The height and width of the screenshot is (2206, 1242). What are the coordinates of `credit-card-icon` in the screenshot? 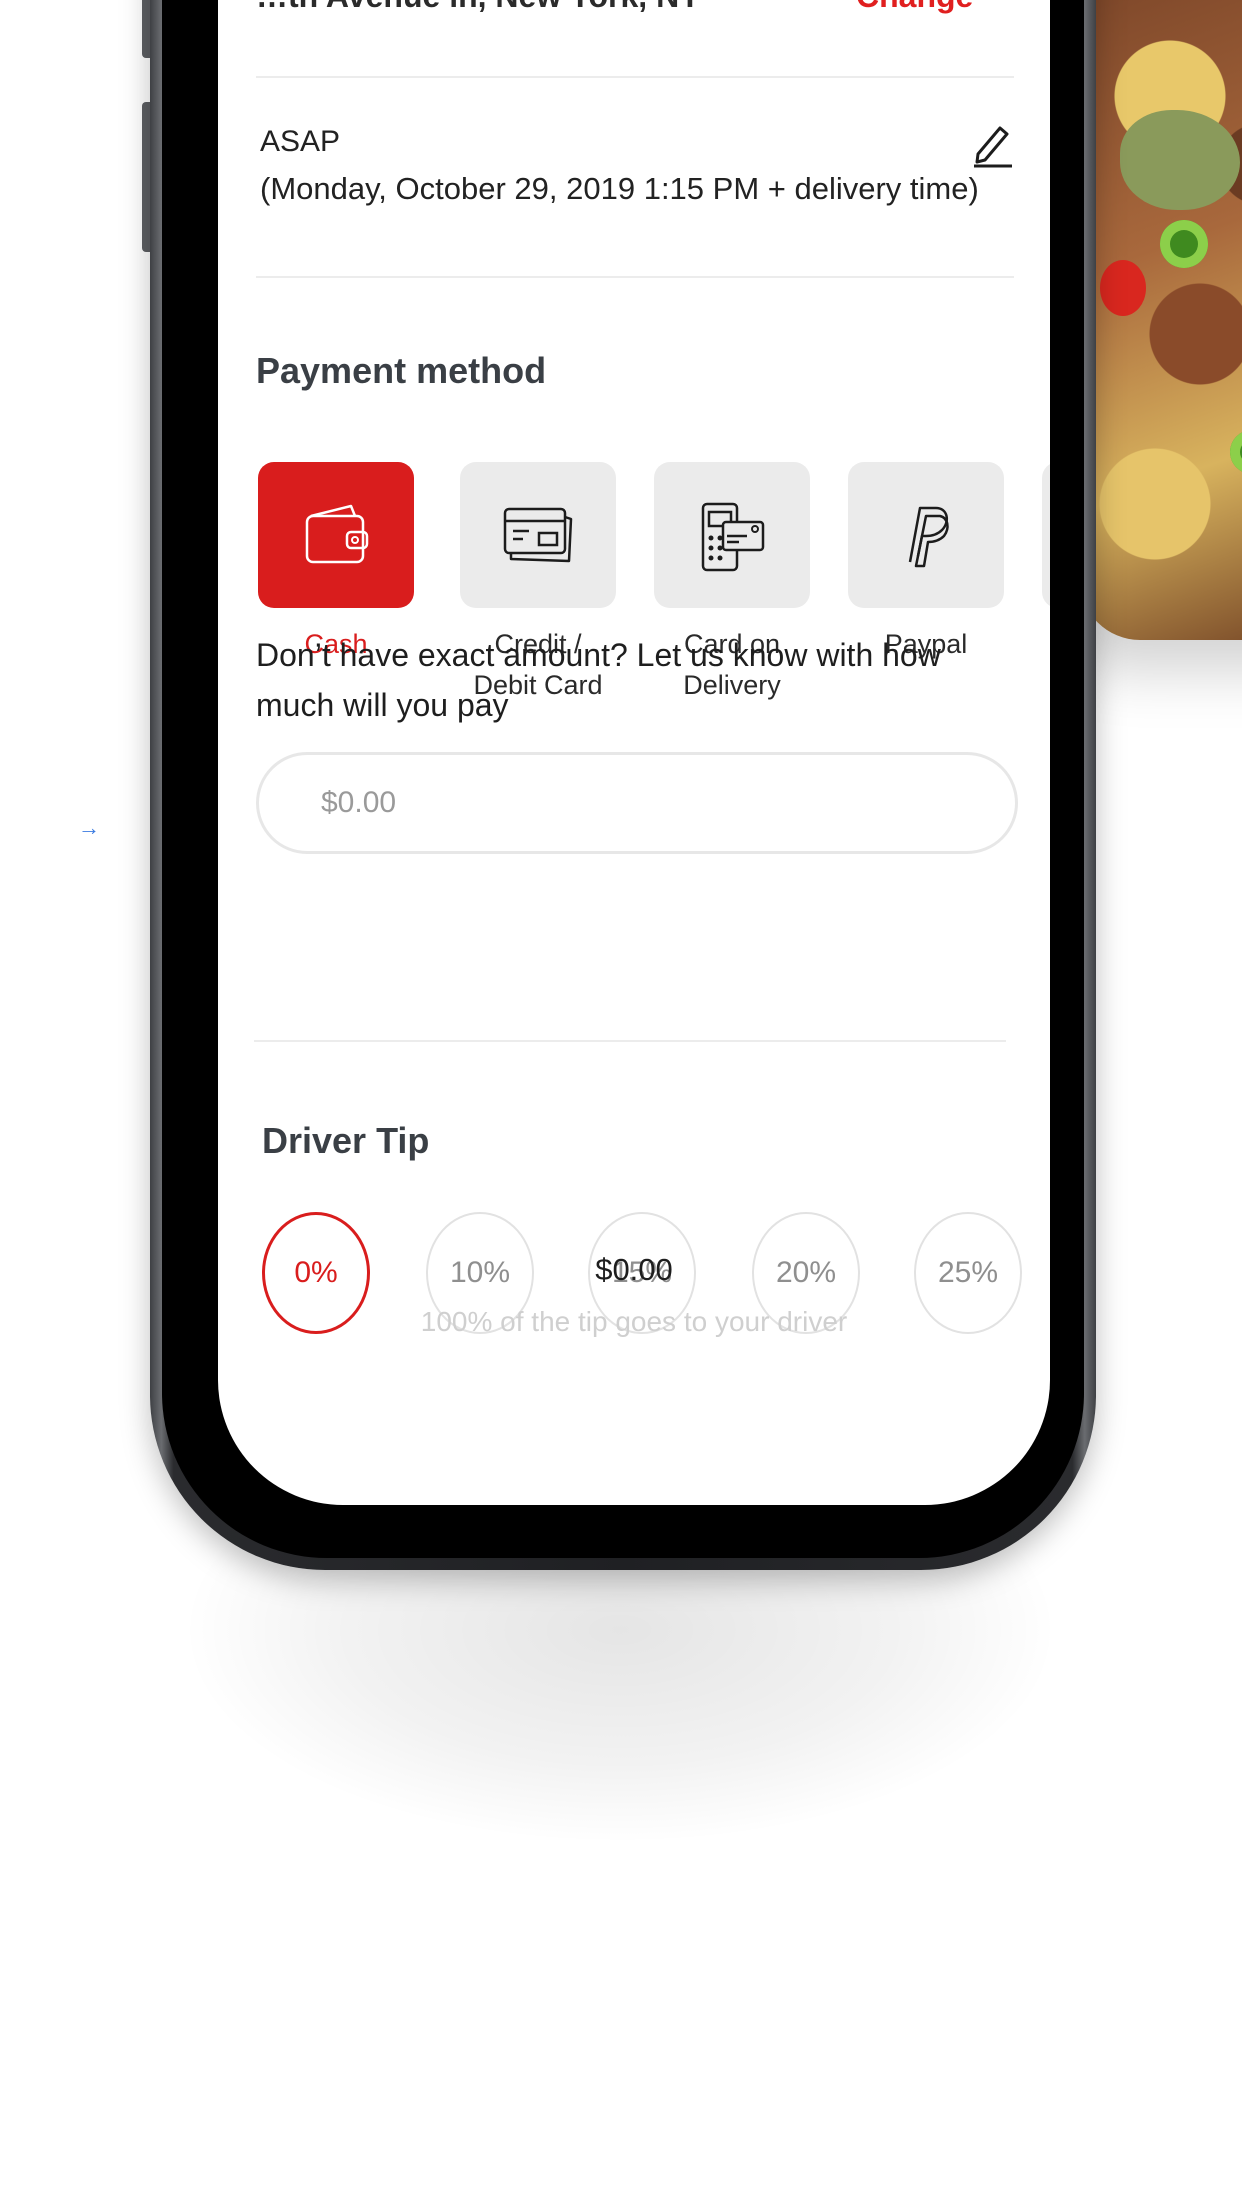 It's located at (538, 535).